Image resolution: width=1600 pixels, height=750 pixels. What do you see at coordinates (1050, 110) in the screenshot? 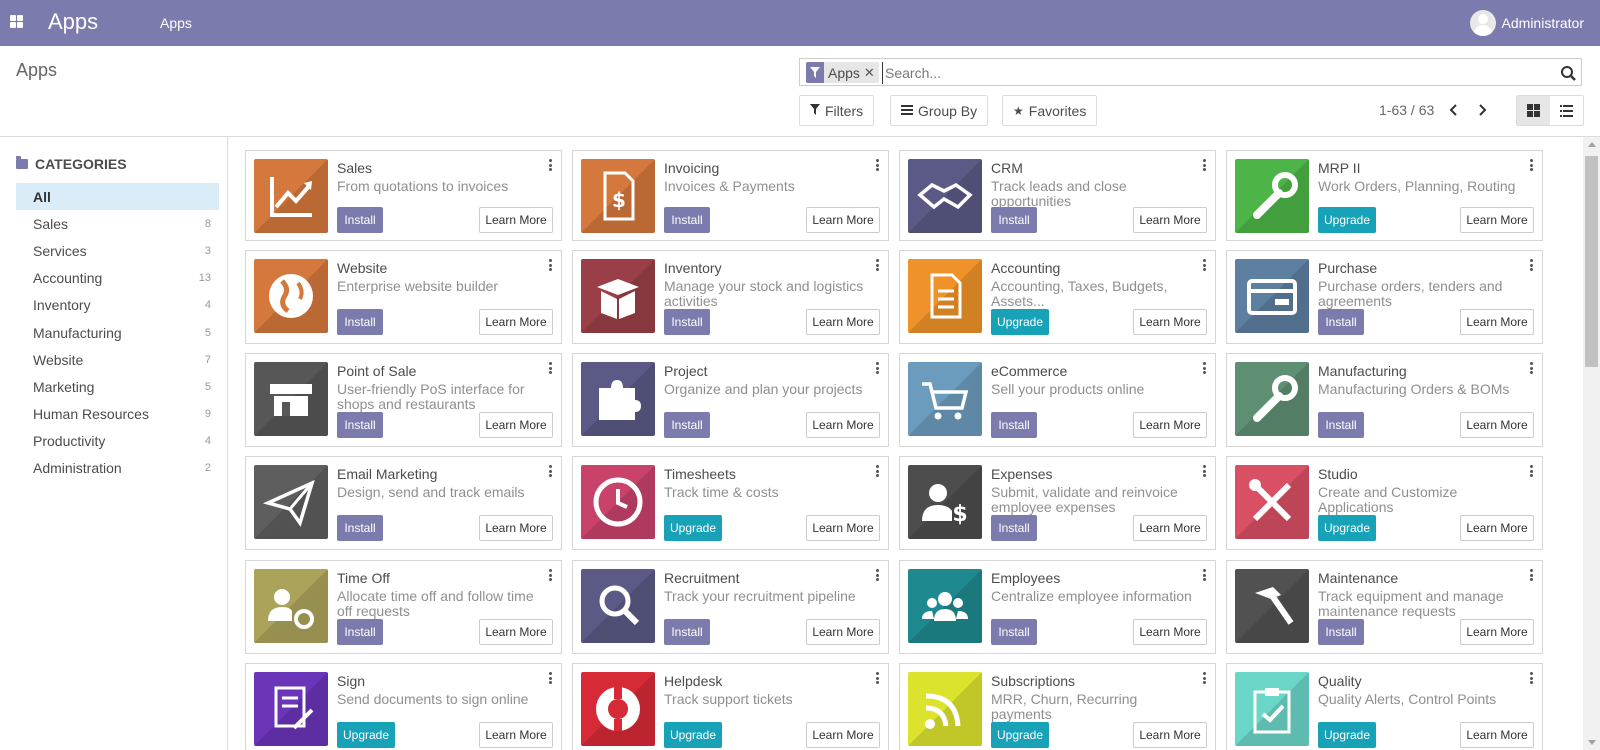
I see `favorites-button: ★ Favorites` at bounding box center [1050, 110].